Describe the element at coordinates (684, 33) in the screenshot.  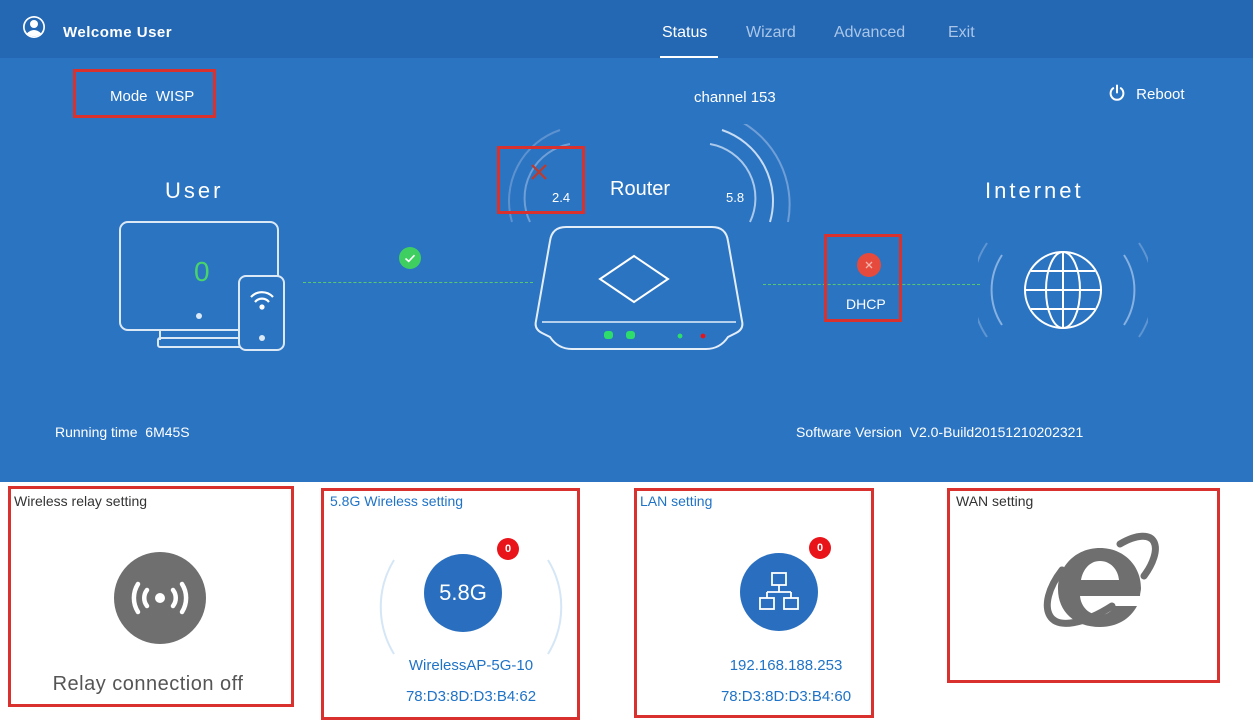
I see `nav-status: Status` at that location.